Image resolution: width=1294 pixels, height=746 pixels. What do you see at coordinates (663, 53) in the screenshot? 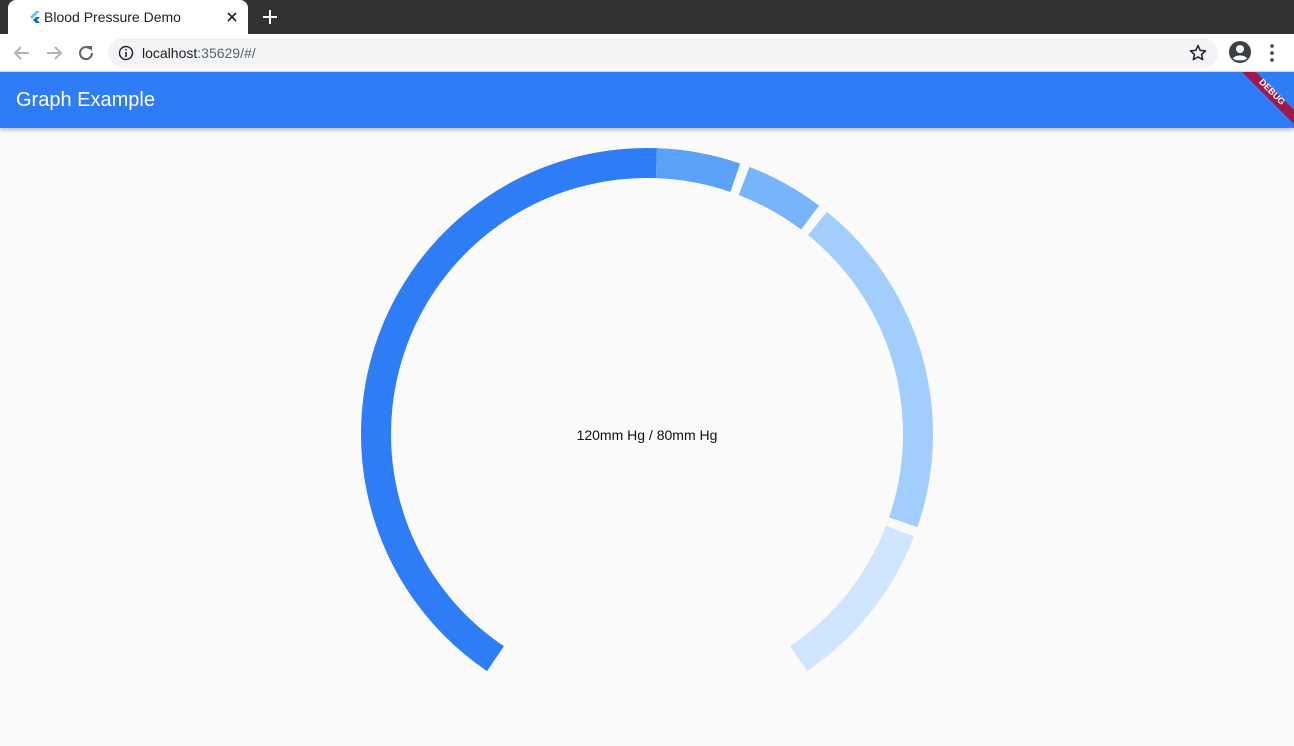
I see `address-bar: localhost:35629/#/` at bounding box center [663, 53].